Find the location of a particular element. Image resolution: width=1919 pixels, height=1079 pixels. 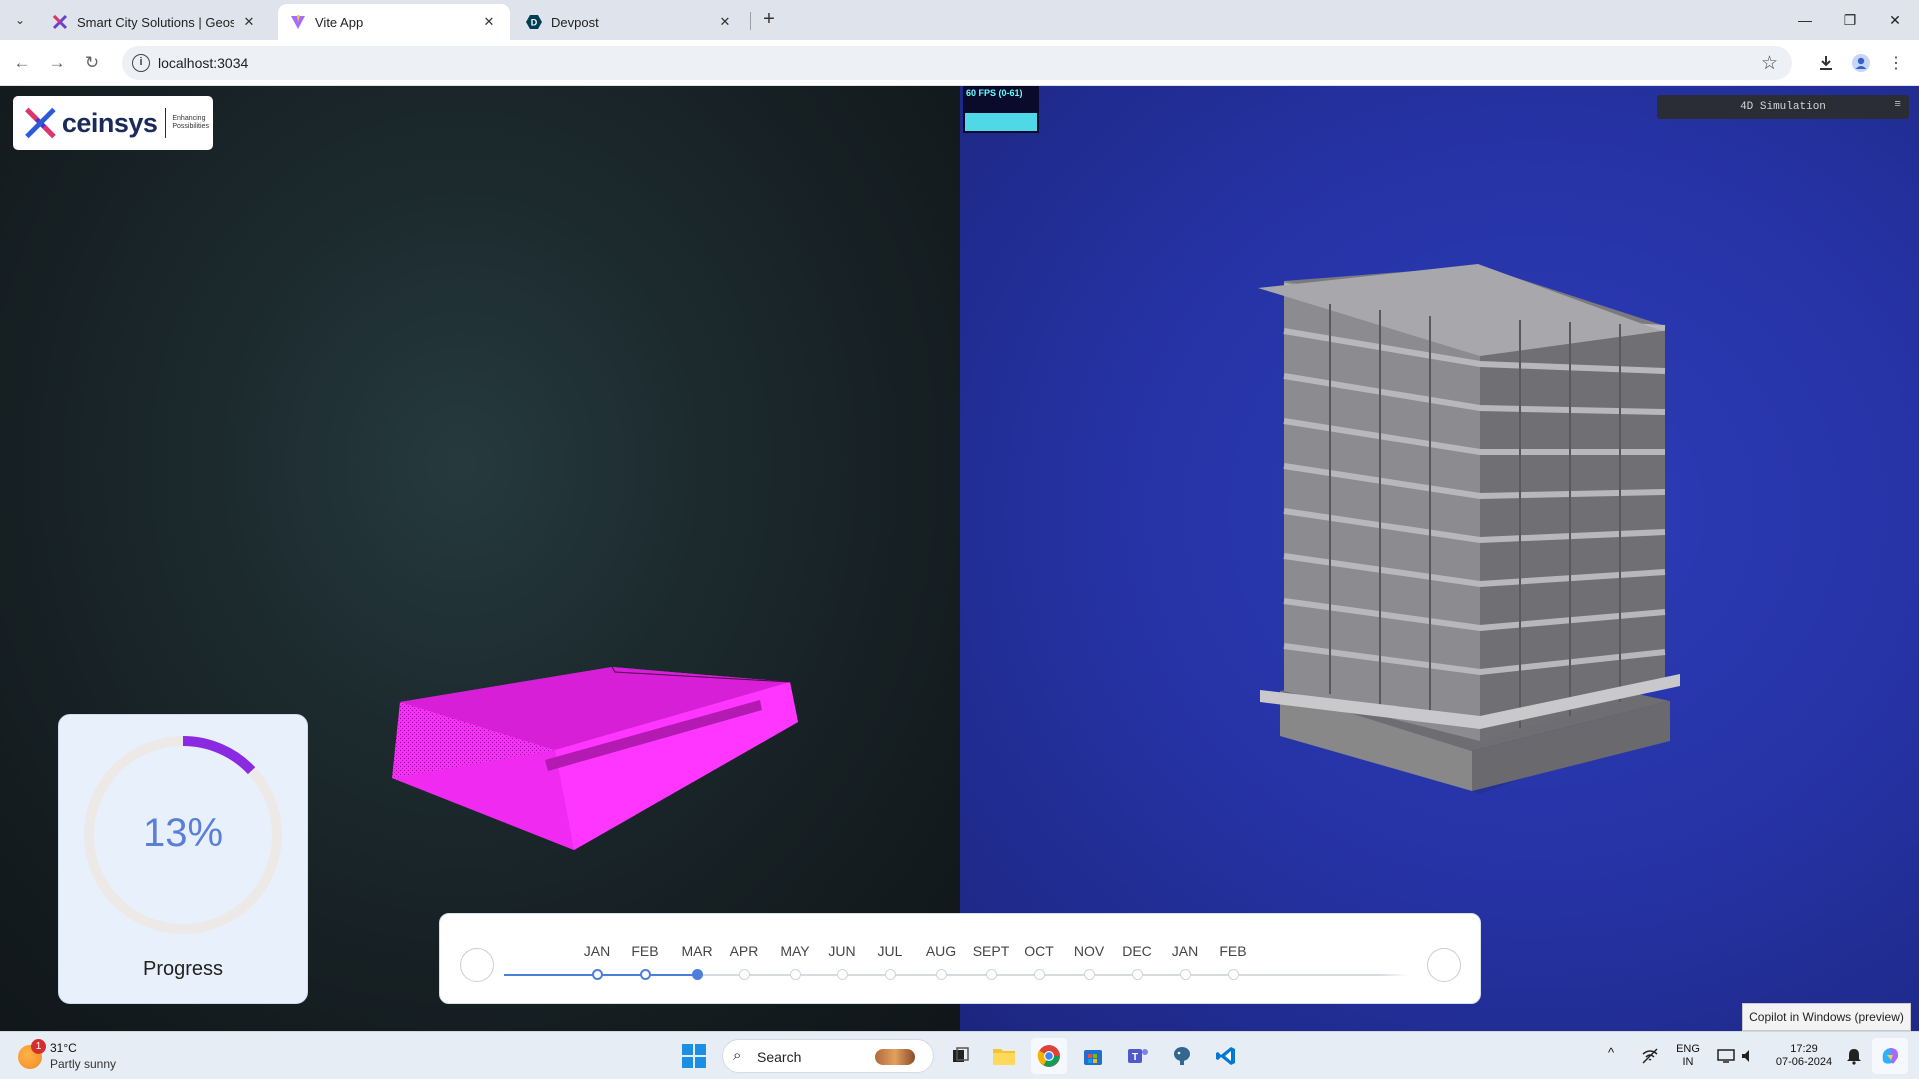

svg-text: T is located at coordinates (1135, 1057).